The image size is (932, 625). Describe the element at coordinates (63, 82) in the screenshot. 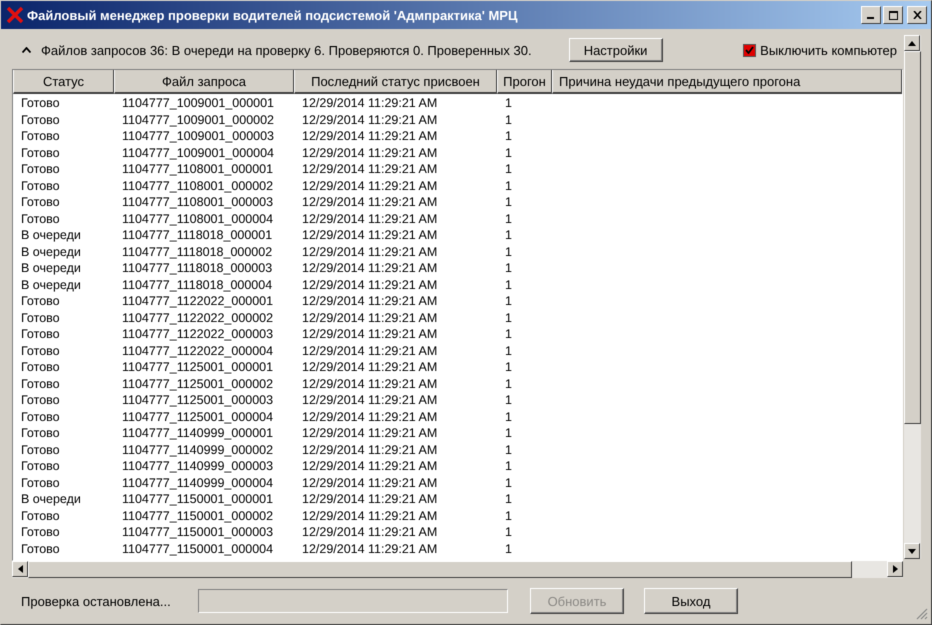

I see `column-header: Статус` at that location.